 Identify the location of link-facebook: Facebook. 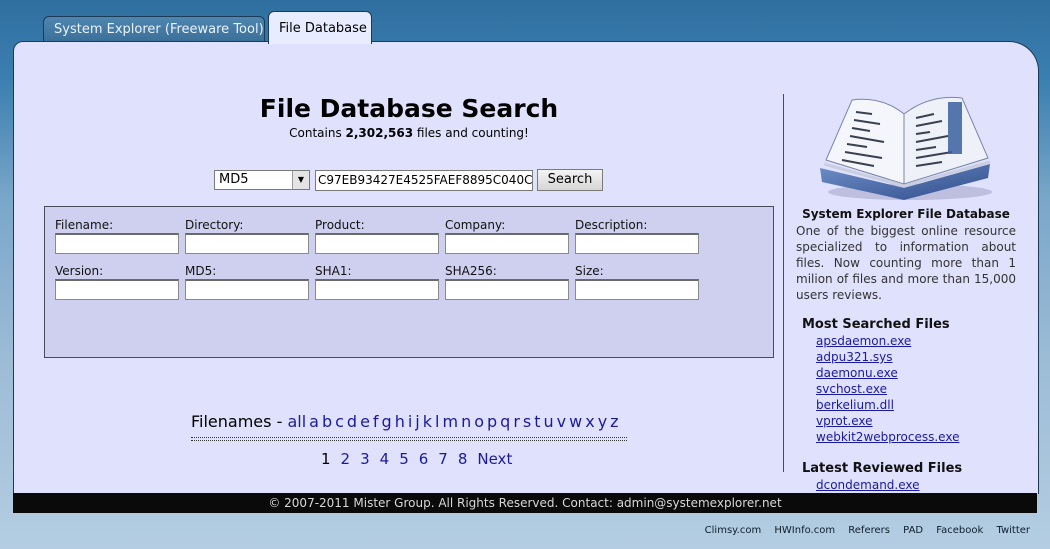
(959, 530).